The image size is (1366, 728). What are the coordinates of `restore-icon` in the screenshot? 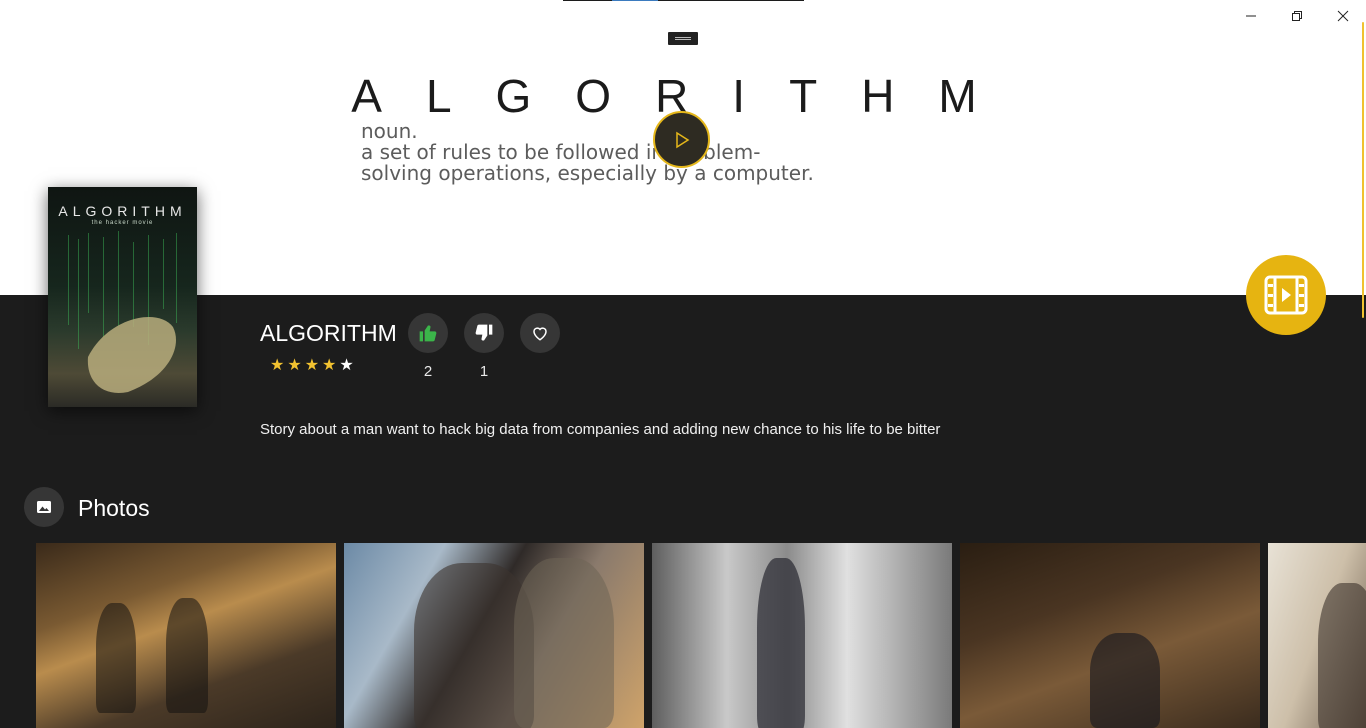 It's located at (1297, 16).